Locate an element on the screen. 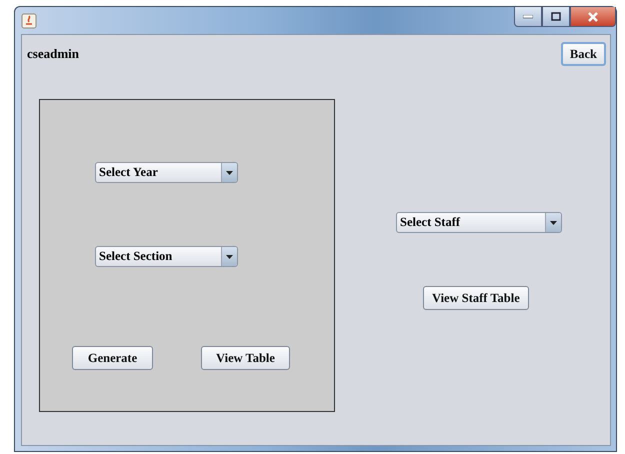 The width and height of the screenshot is (625, 454). action-button: Generate is located at coordinates (112, 358).